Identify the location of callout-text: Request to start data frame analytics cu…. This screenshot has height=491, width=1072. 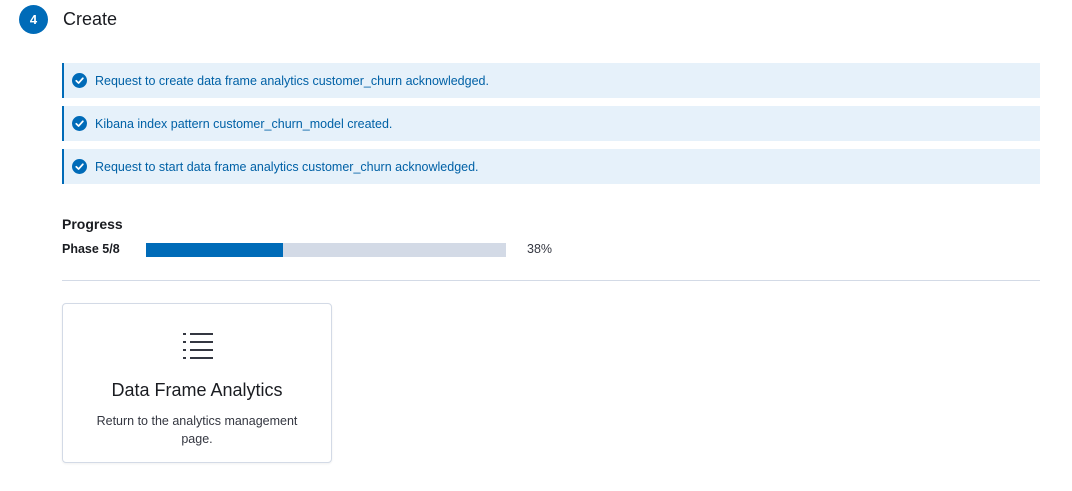
(287, 166).